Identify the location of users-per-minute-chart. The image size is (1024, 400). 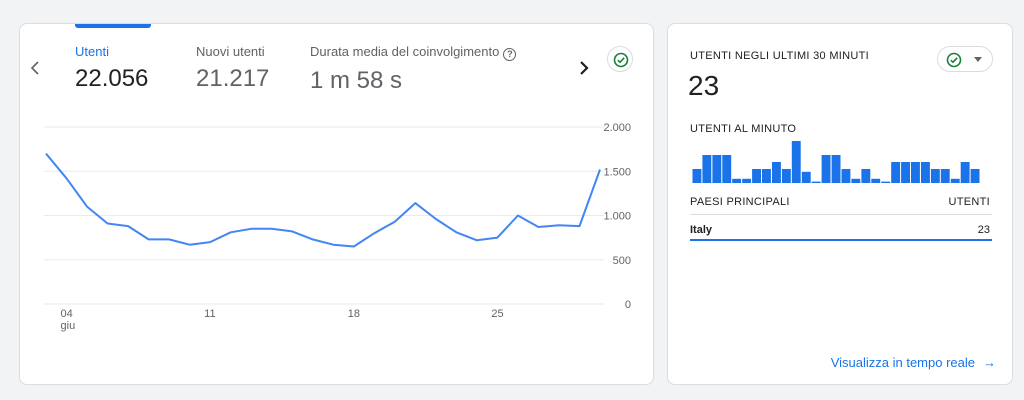
(836, 162).